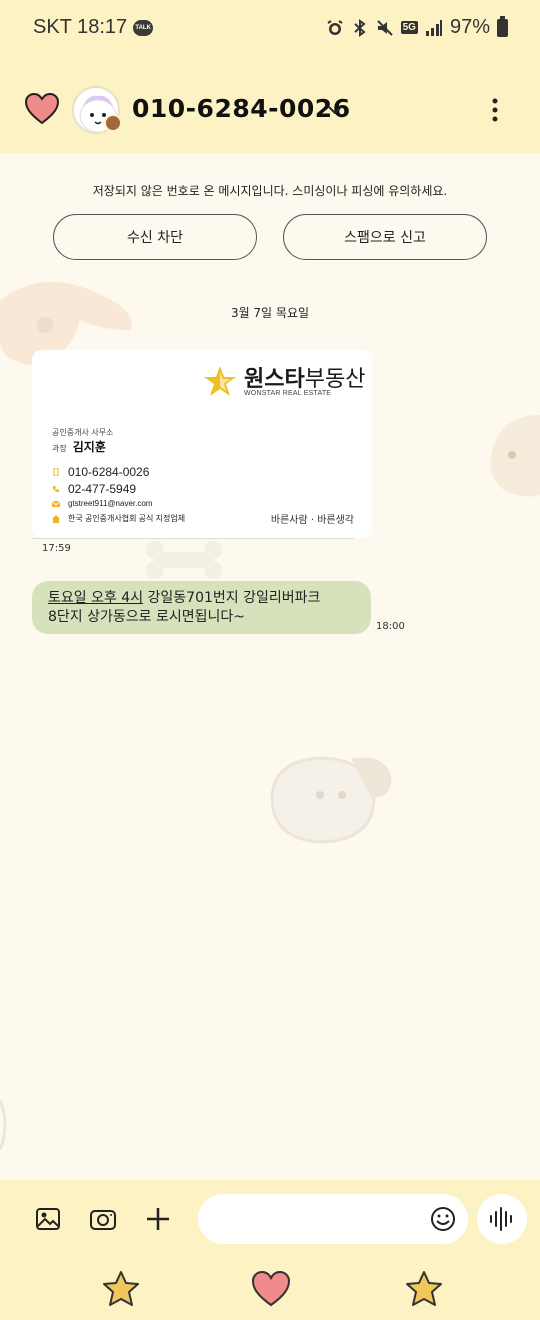  I want to click on bottom-bar, so click(270, 1250).